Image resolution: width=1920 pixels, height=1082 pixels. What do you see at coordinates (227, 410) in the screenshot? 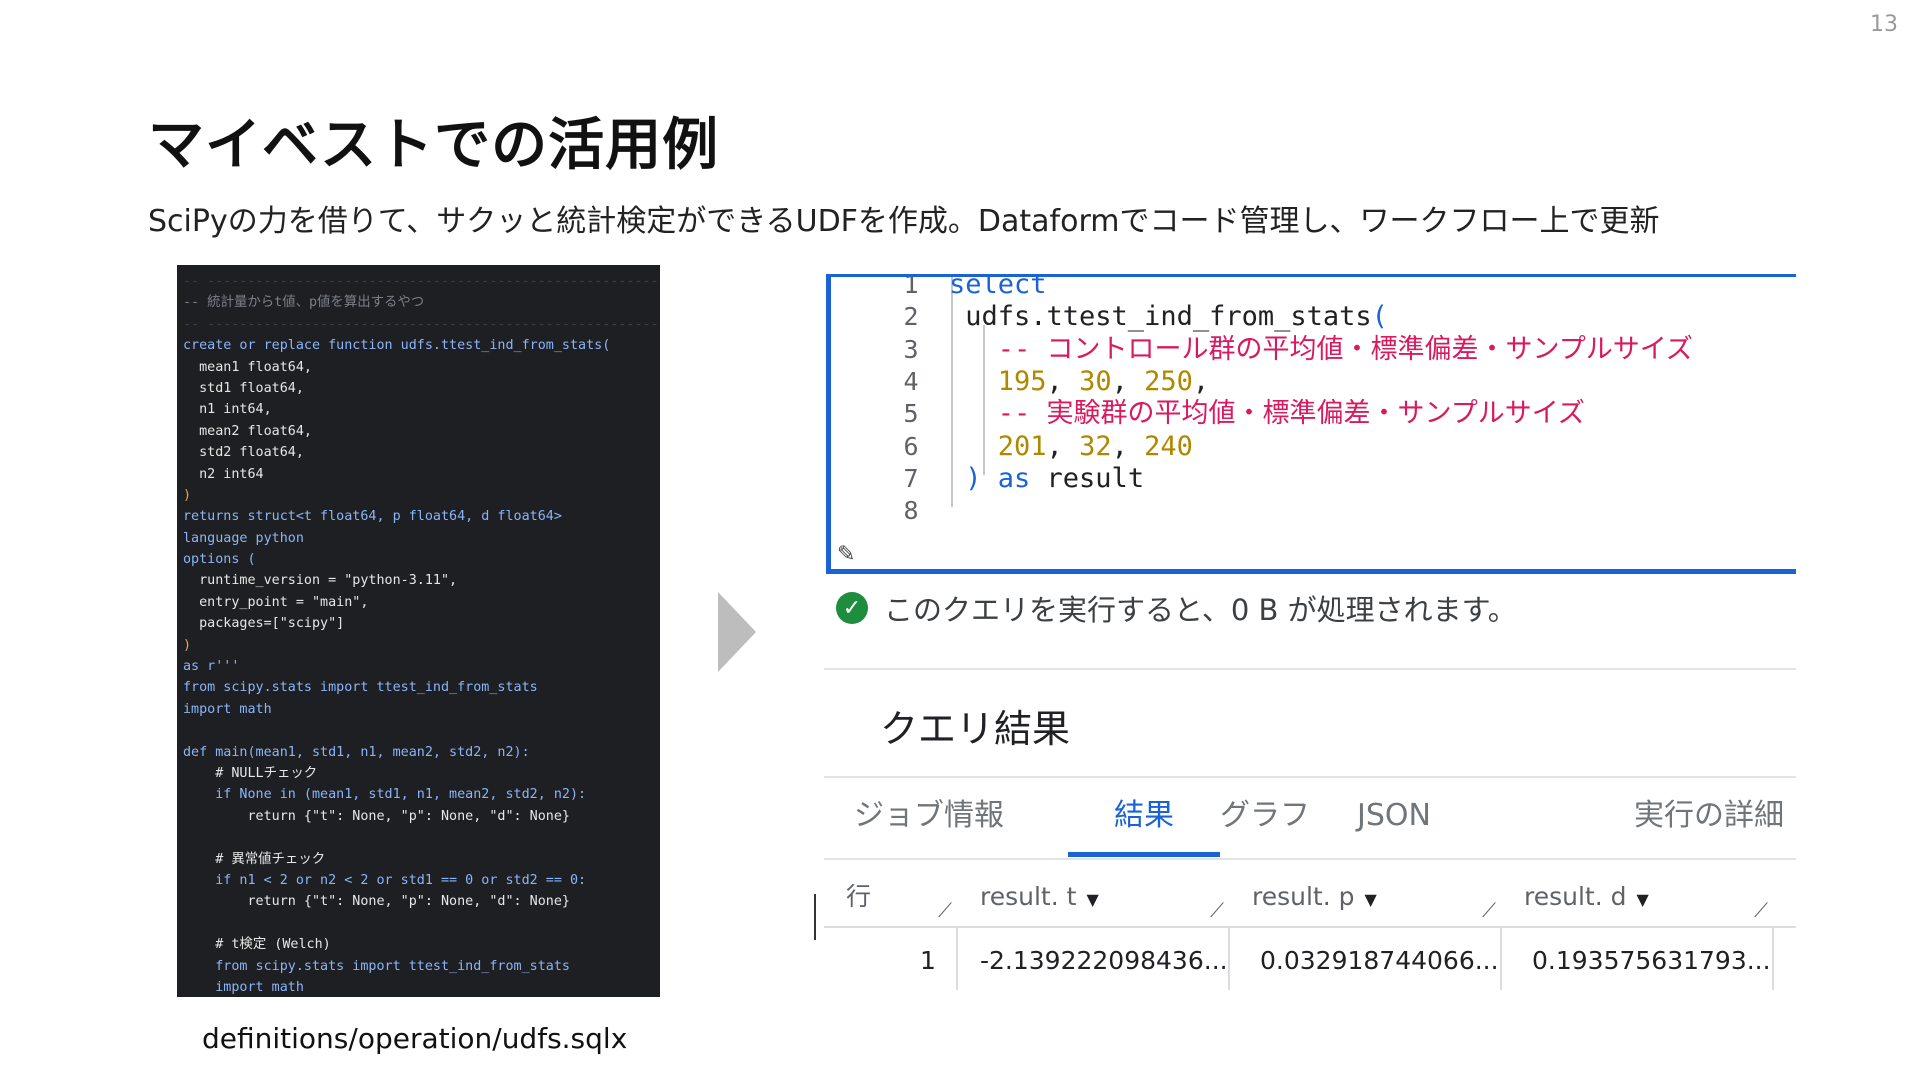
I see `code-line: n1 int64,` at bounding box center [227, 410].